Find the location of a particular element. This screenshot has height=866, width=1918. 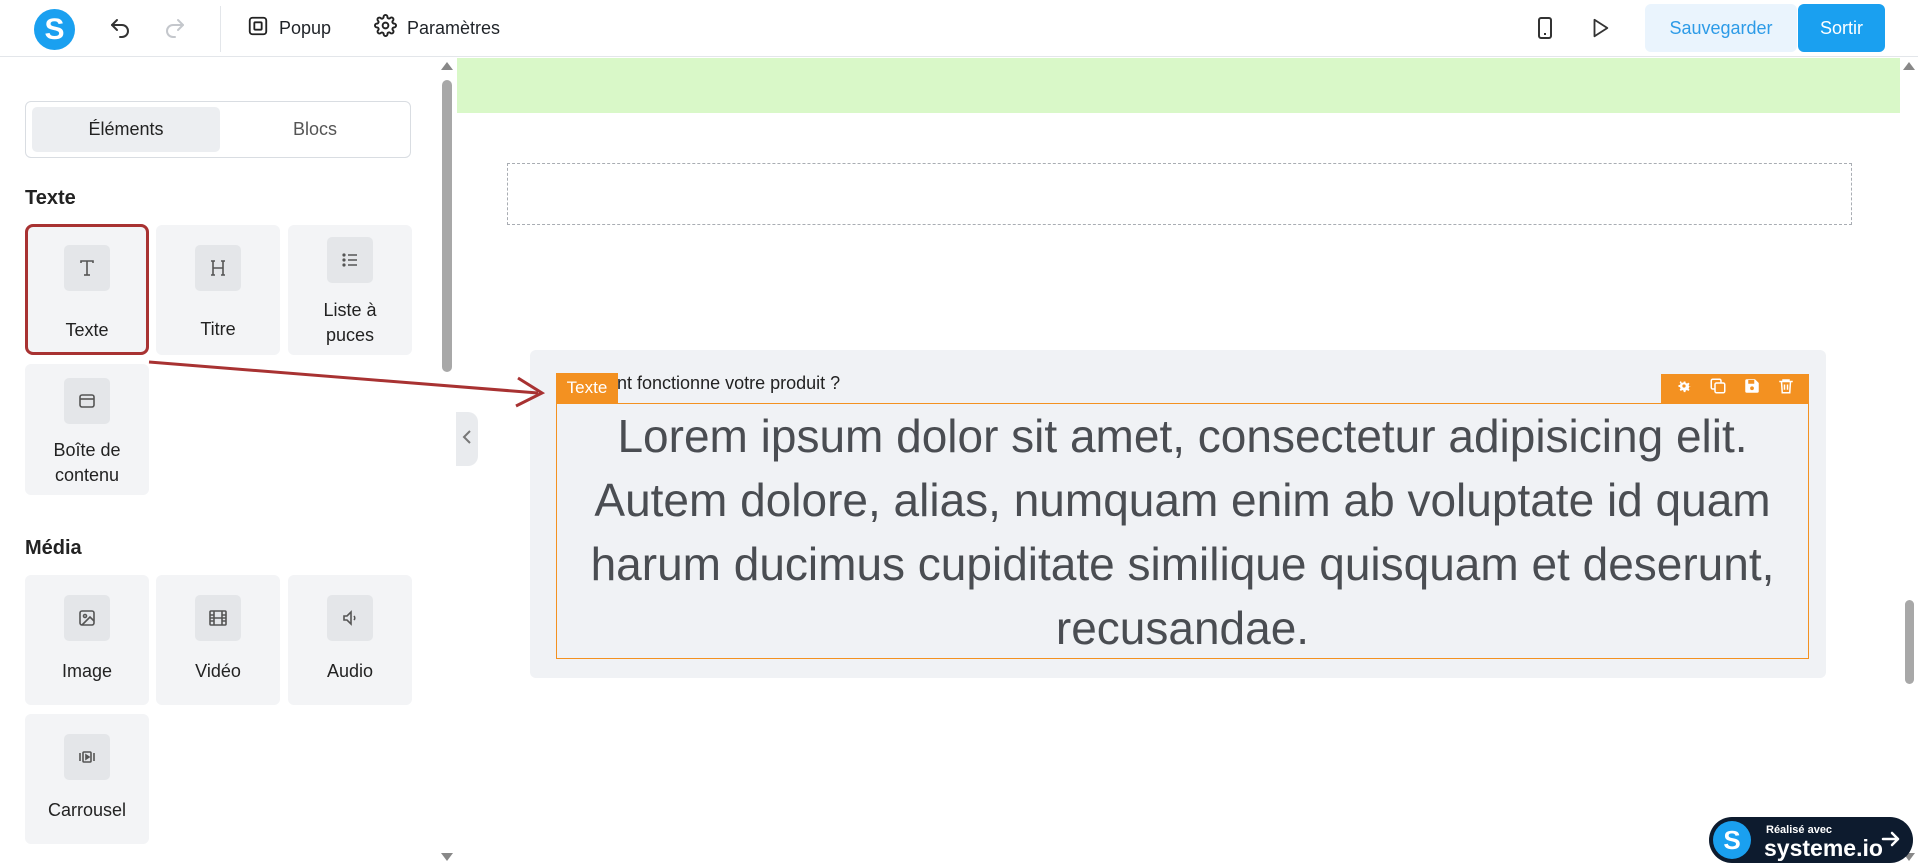

heading-icon is located at coordinates (218, 268).